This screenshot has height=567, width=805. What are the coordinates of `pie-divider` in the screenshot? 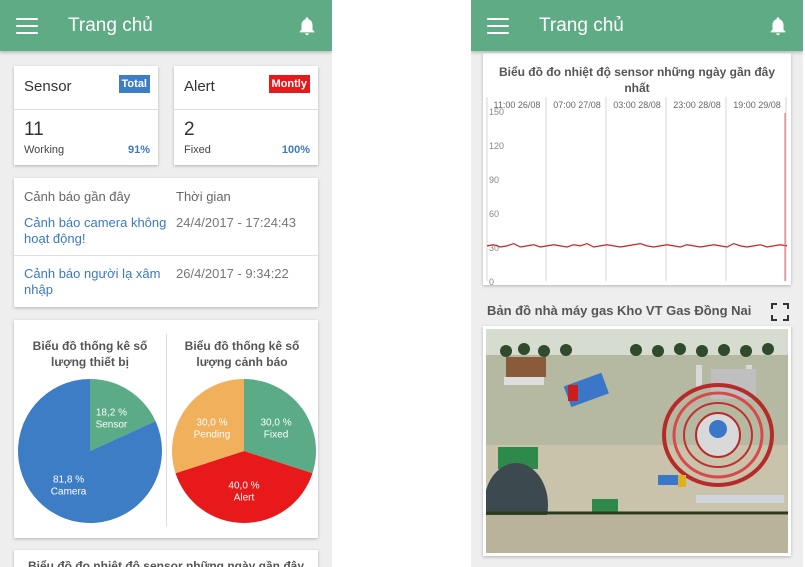 It's located at (166, 430).